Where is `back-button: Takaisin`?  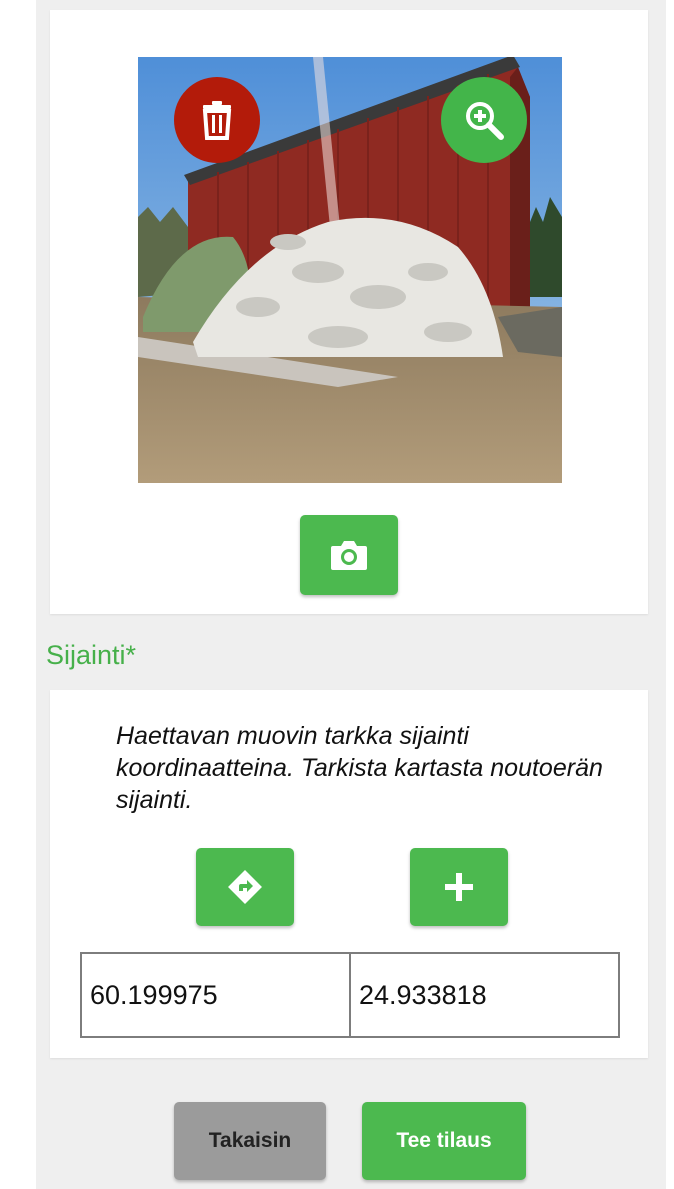
back-button: Takaisin is located at coordinates (250, 1141).